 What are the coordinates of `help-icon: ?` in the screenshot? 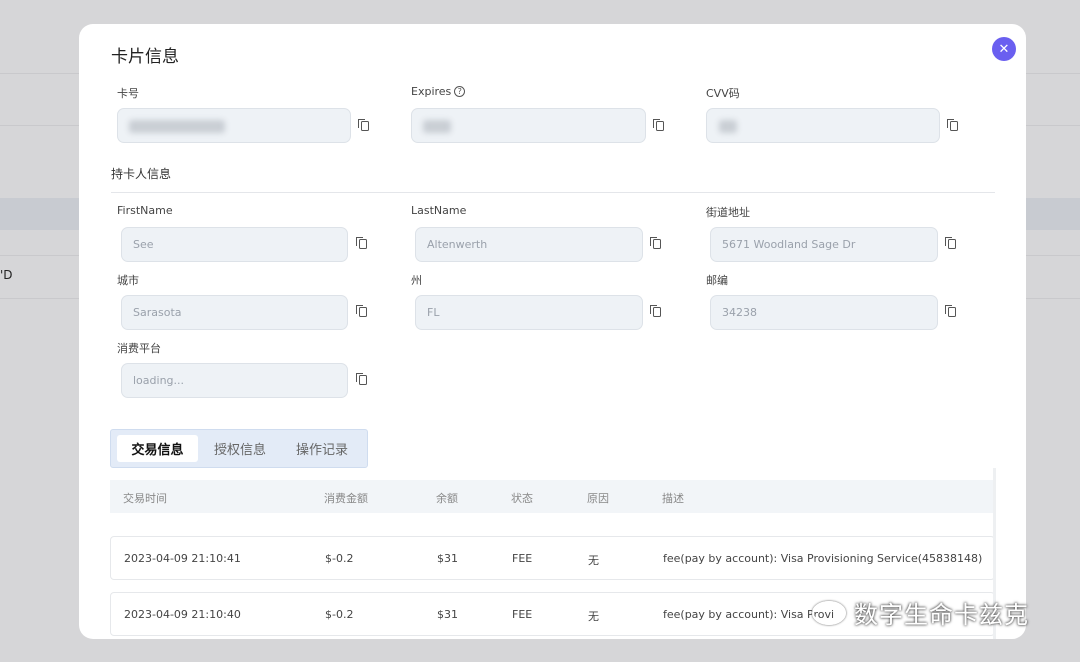 It's located at (460, 91).